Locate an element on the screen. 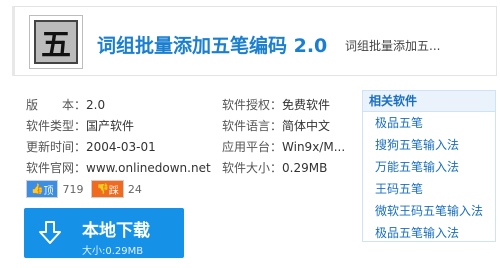  app-logo: 五 is located at coordinates (56, 42).